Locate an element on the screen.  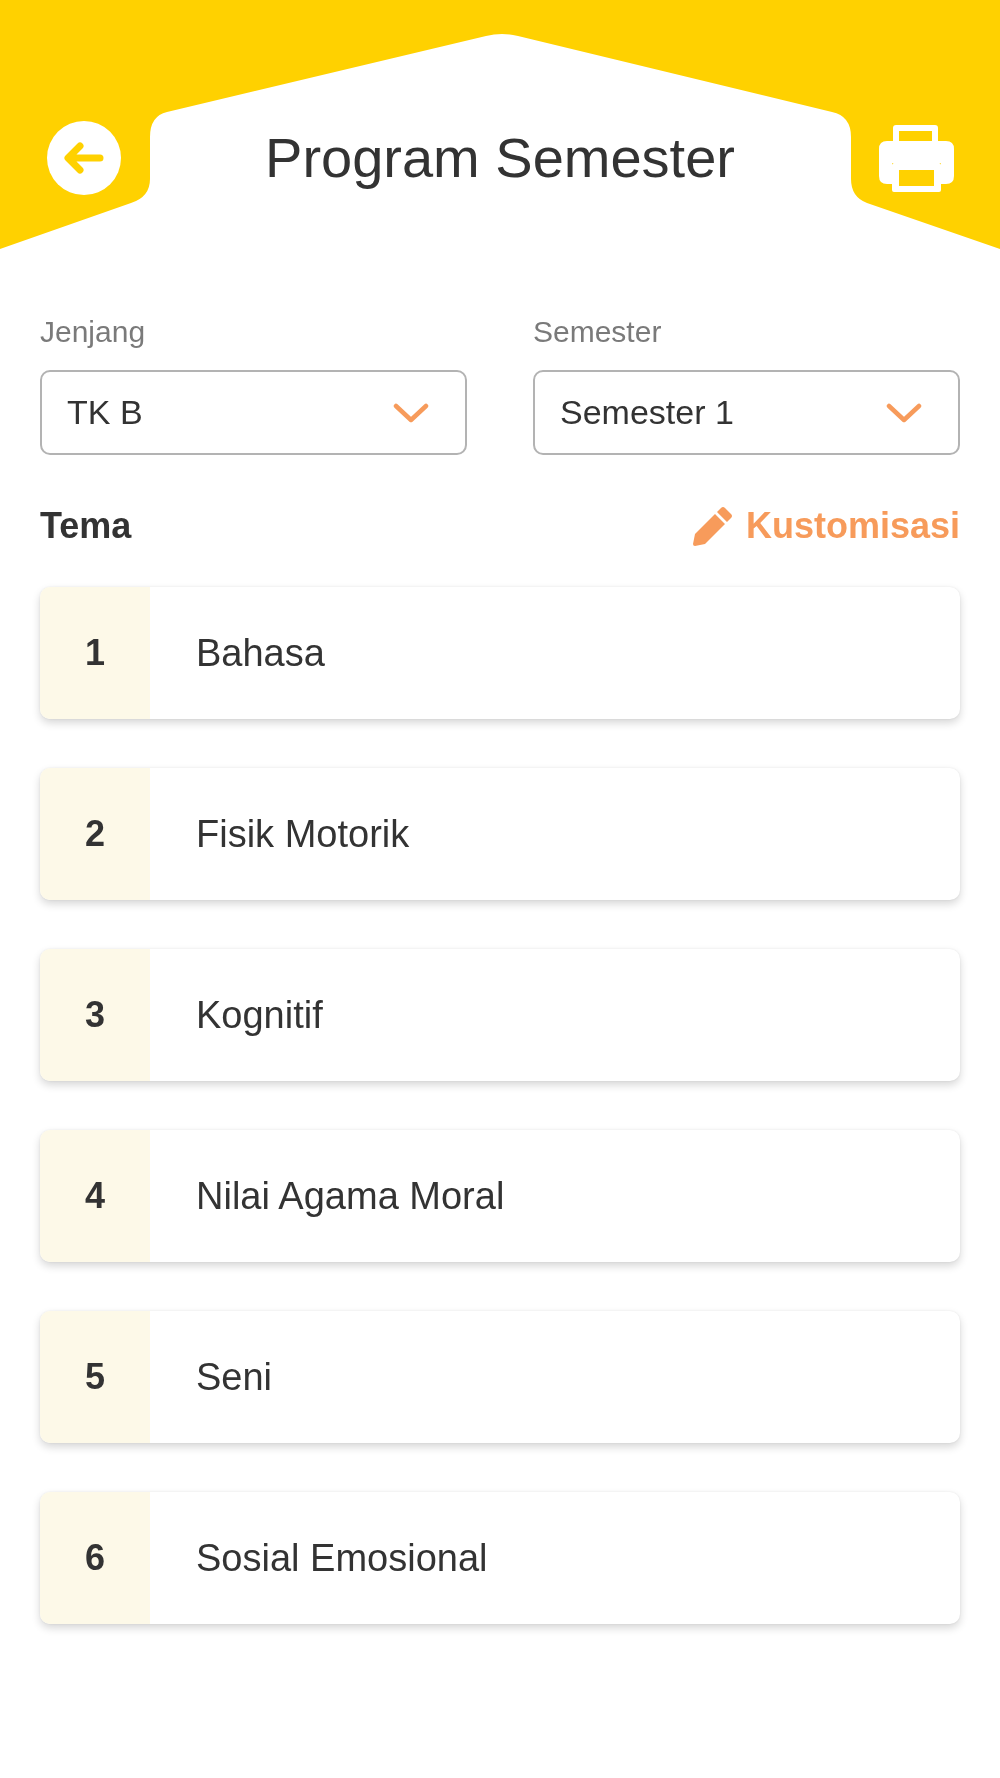
theme-name: Kognitif is located at coordinates (259, 1015).